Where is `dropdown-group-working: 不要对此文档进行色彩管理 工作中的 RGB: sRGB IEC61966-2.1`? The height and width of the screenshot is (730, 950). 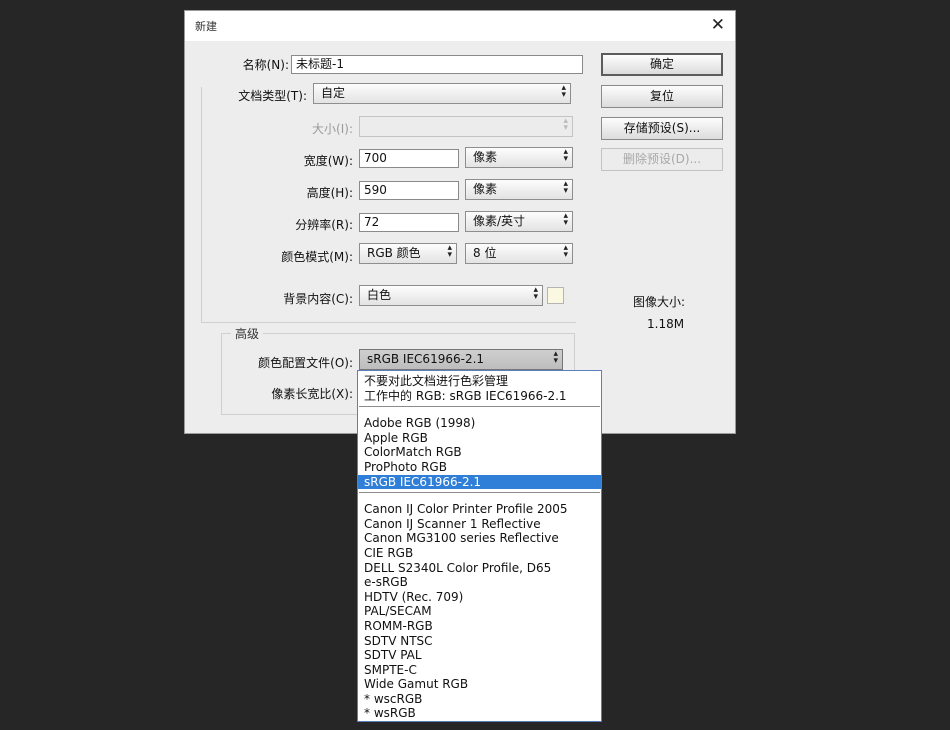
dropdown-group-working: 不要对此文档进行色彩管理 工作中的 RGB: sRGB IEC61966-2.1 is located at coordinates (479, 388).